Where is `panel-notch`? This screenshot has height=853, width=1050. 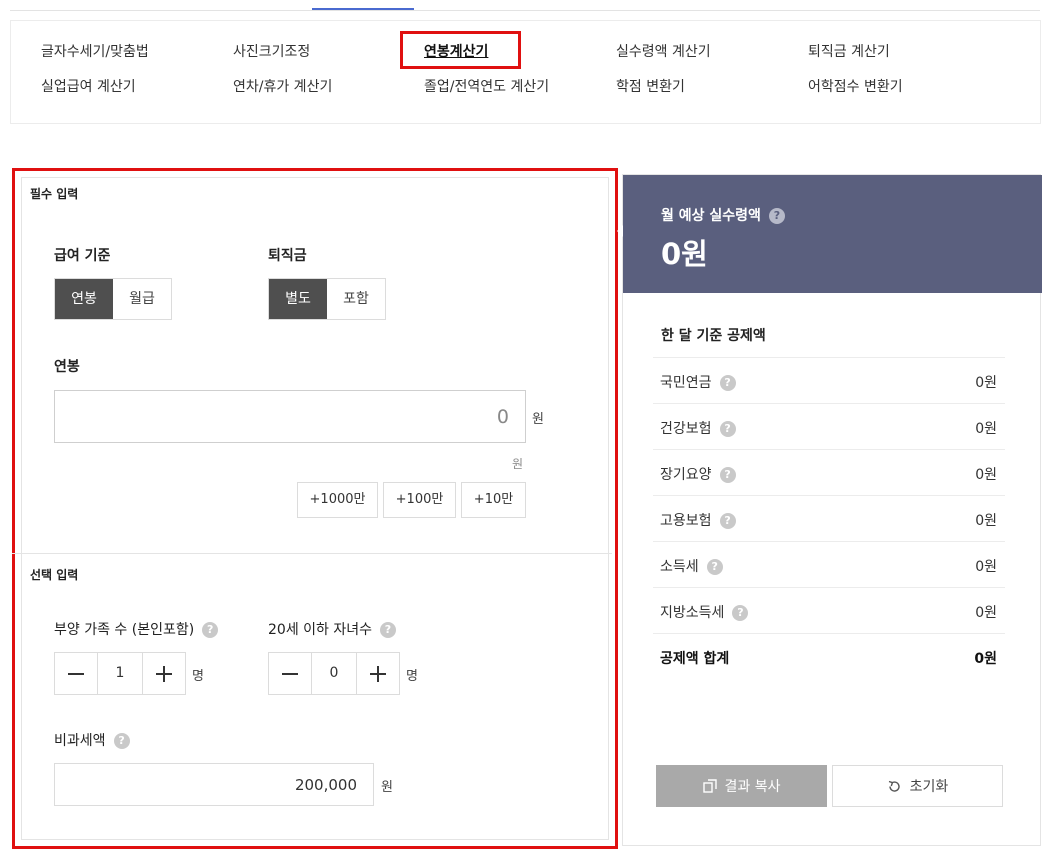 panel-notch is located at coordinates (620, 231).